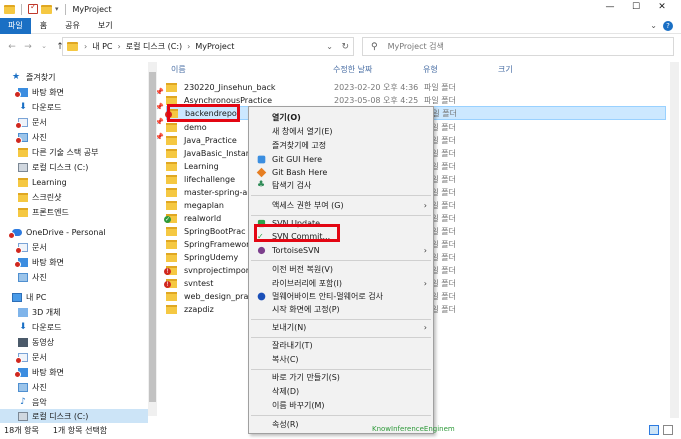 The height and width of the screenshot is (439, 681). Describe the element at coordinates (84, 232) in the screenshot. I see `nav-onedrive: OneDrive - Personal` at that location.